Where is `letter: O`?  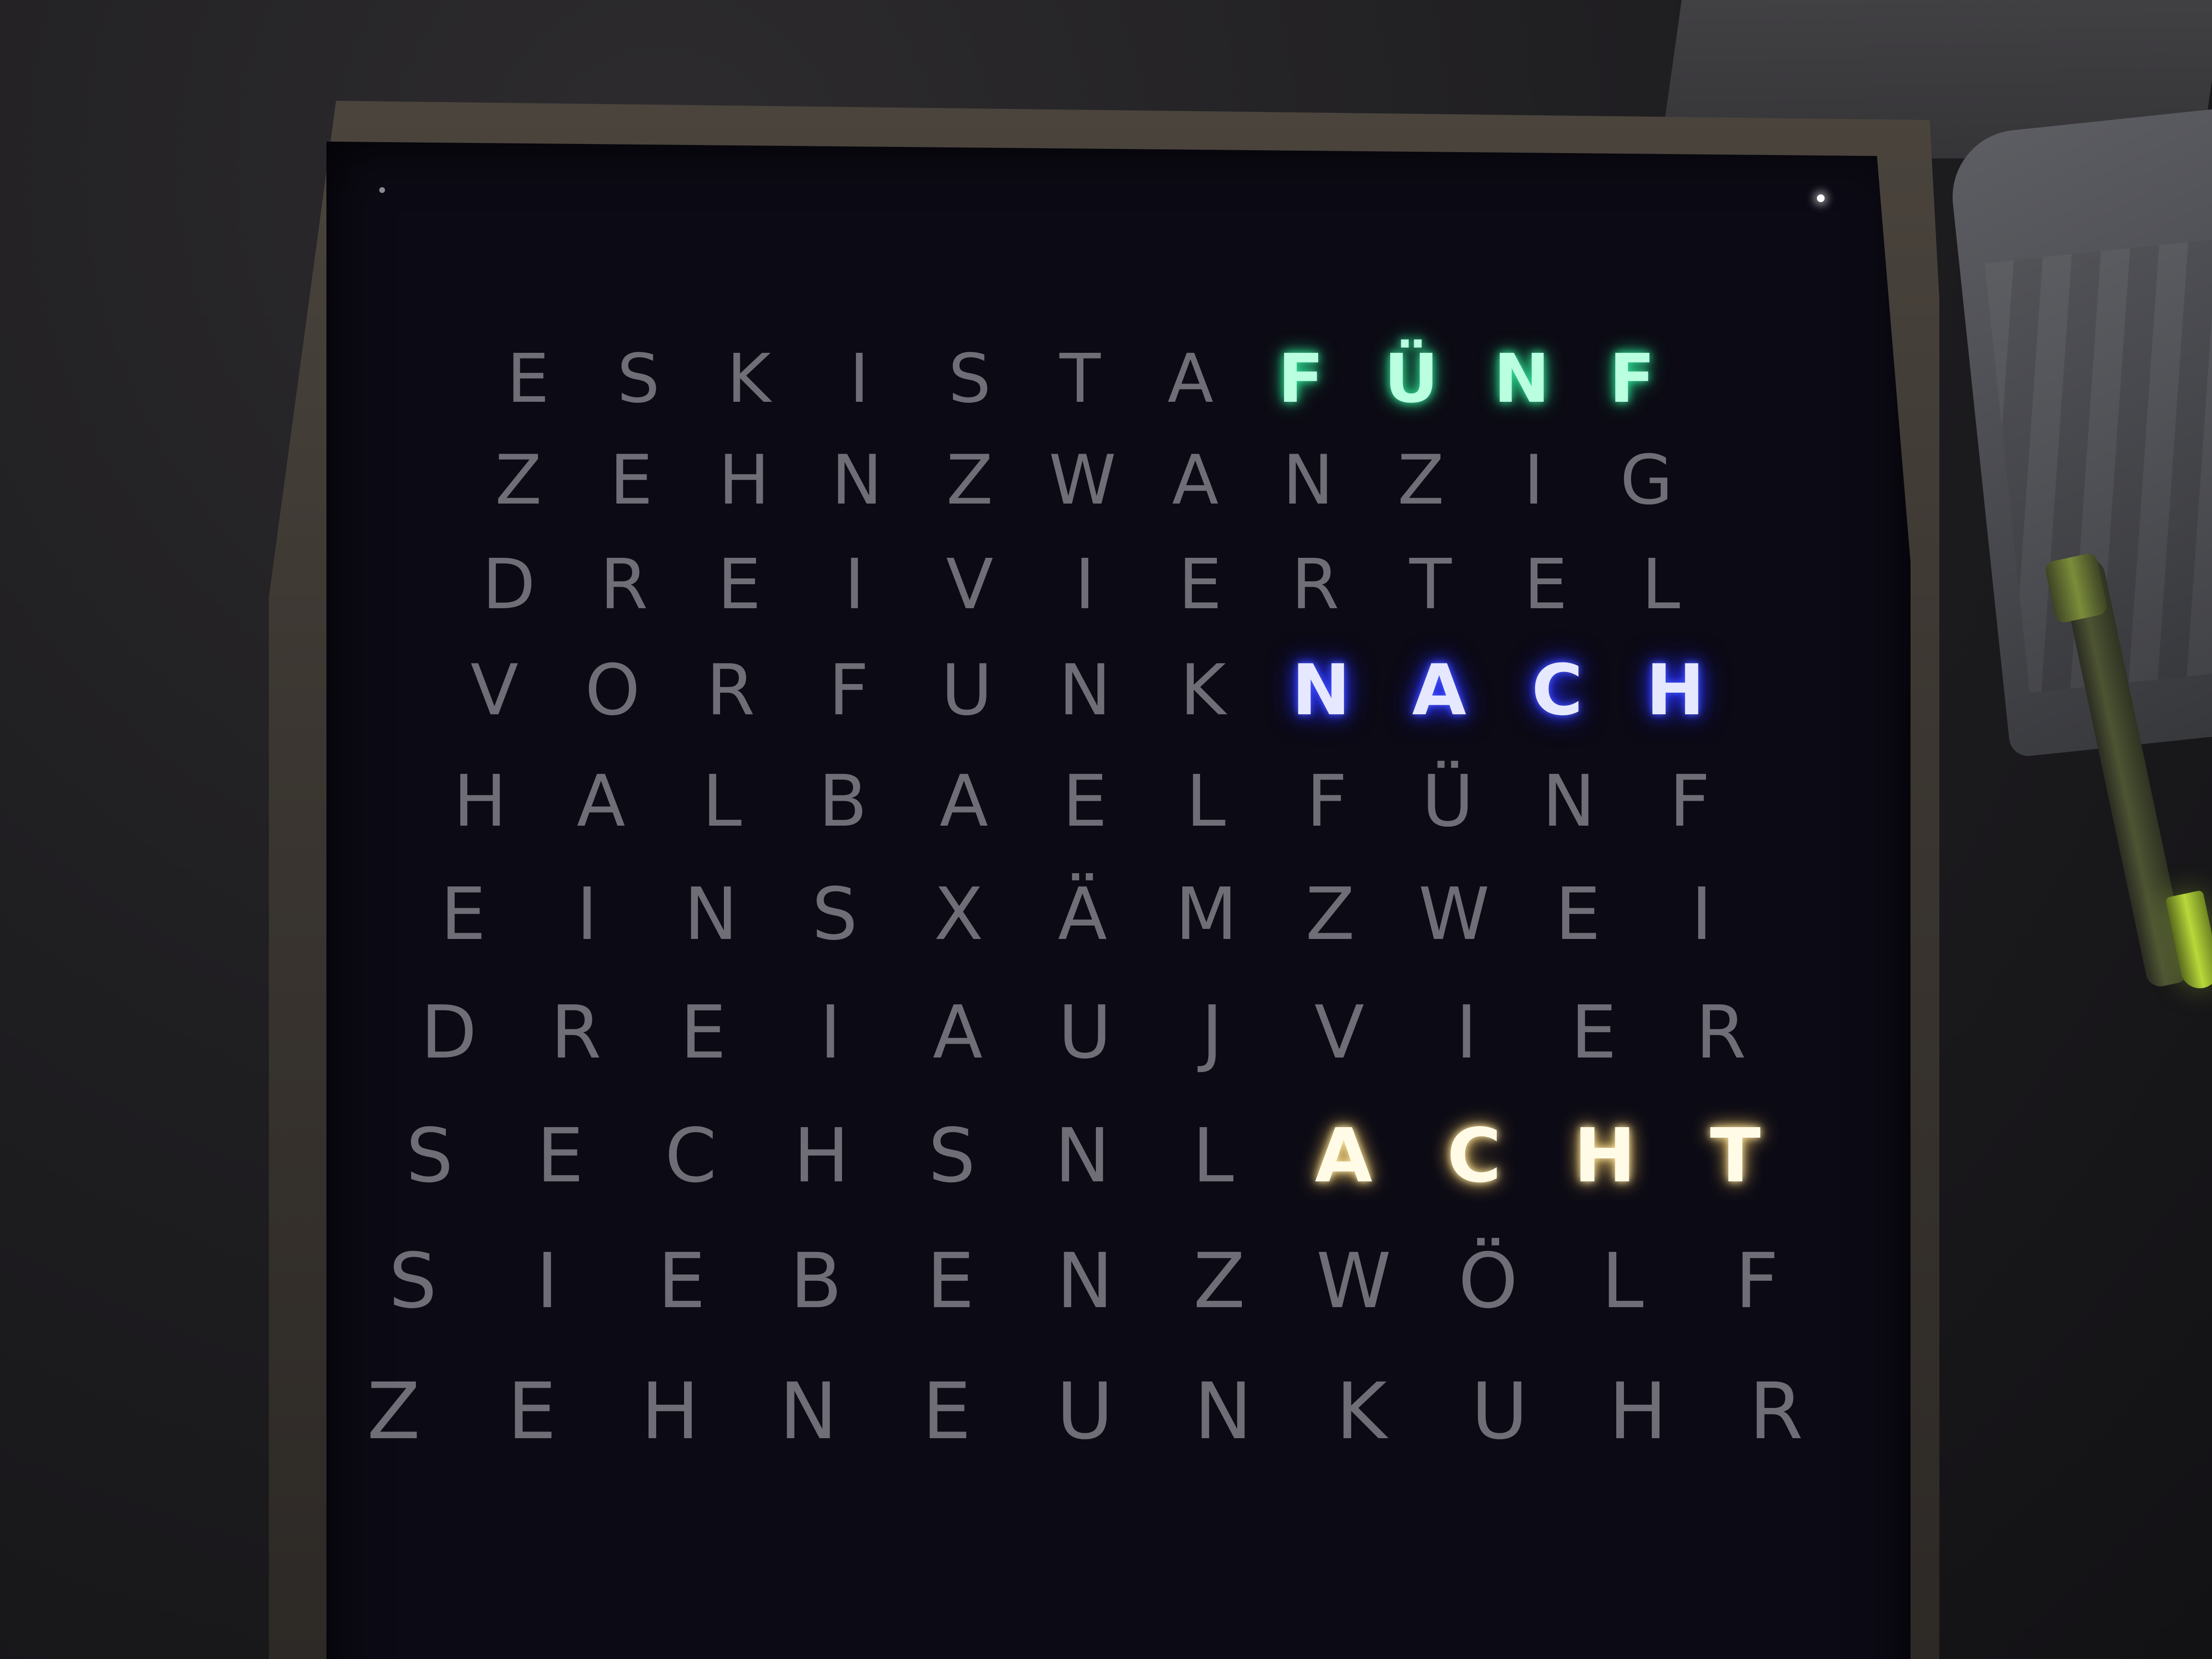
letter: O is located at coordinates (612, 690).